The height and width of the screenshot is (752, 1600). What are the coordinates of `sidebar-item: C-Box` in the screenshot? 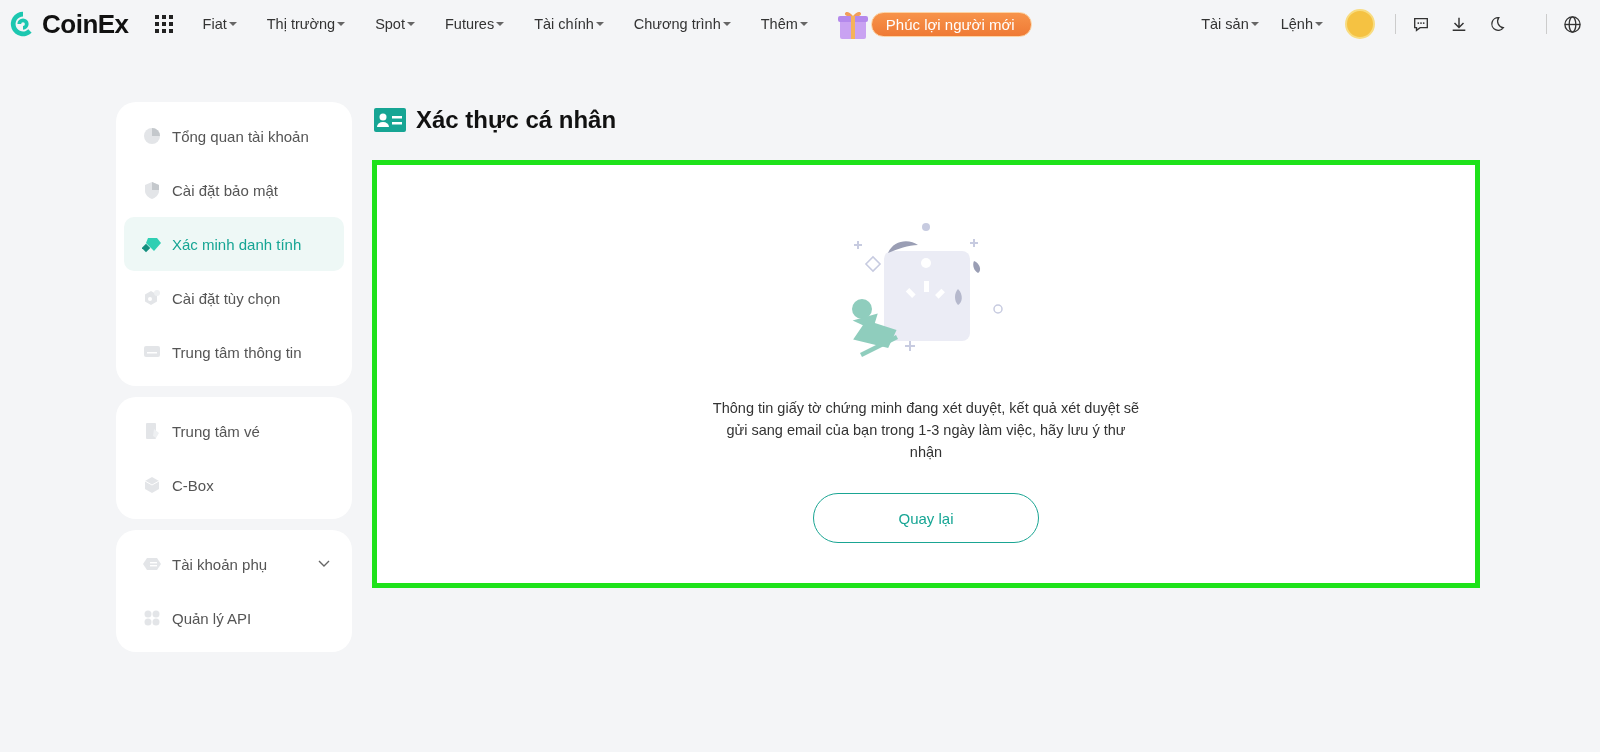 It's located at (234, 485).